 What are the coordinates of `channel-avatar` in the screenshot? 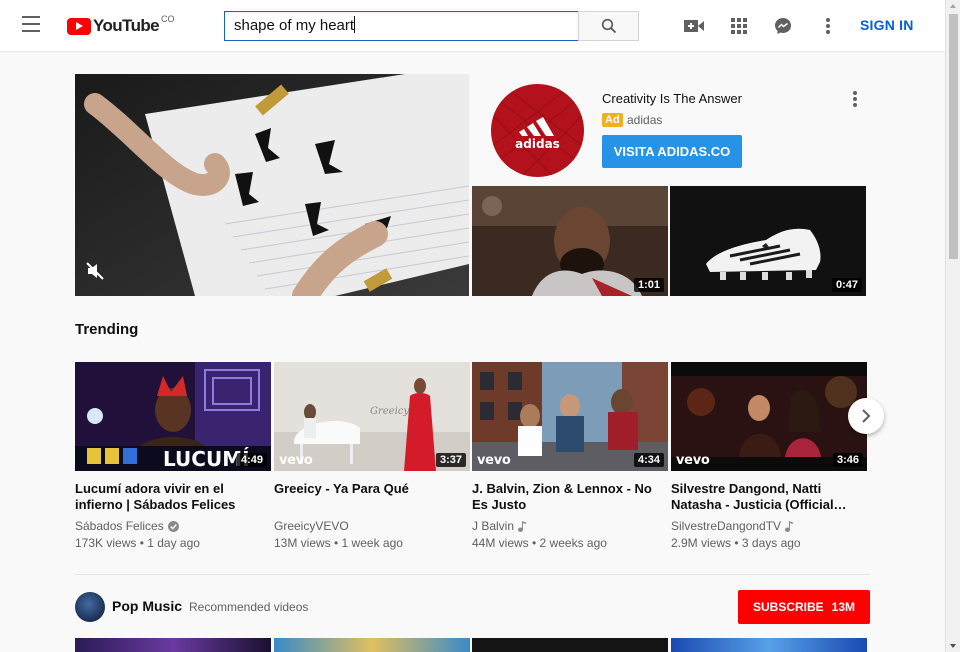 It's located at (90, 607).